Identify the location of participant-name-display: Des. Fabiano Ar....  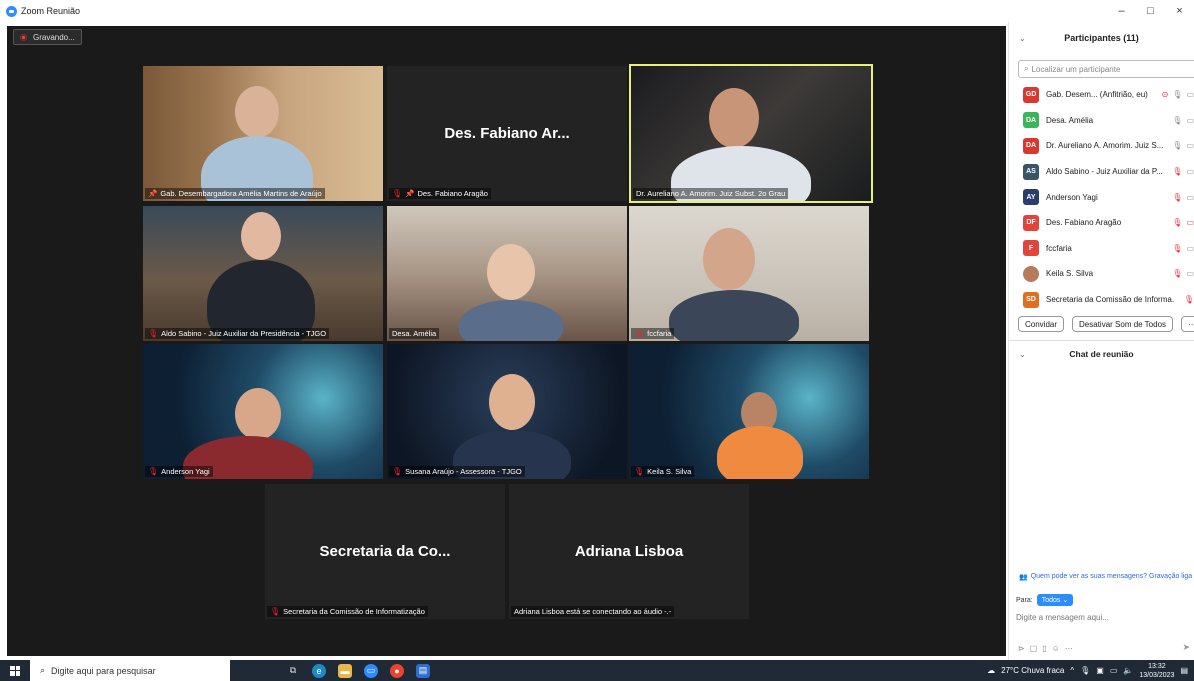
(507, 133).